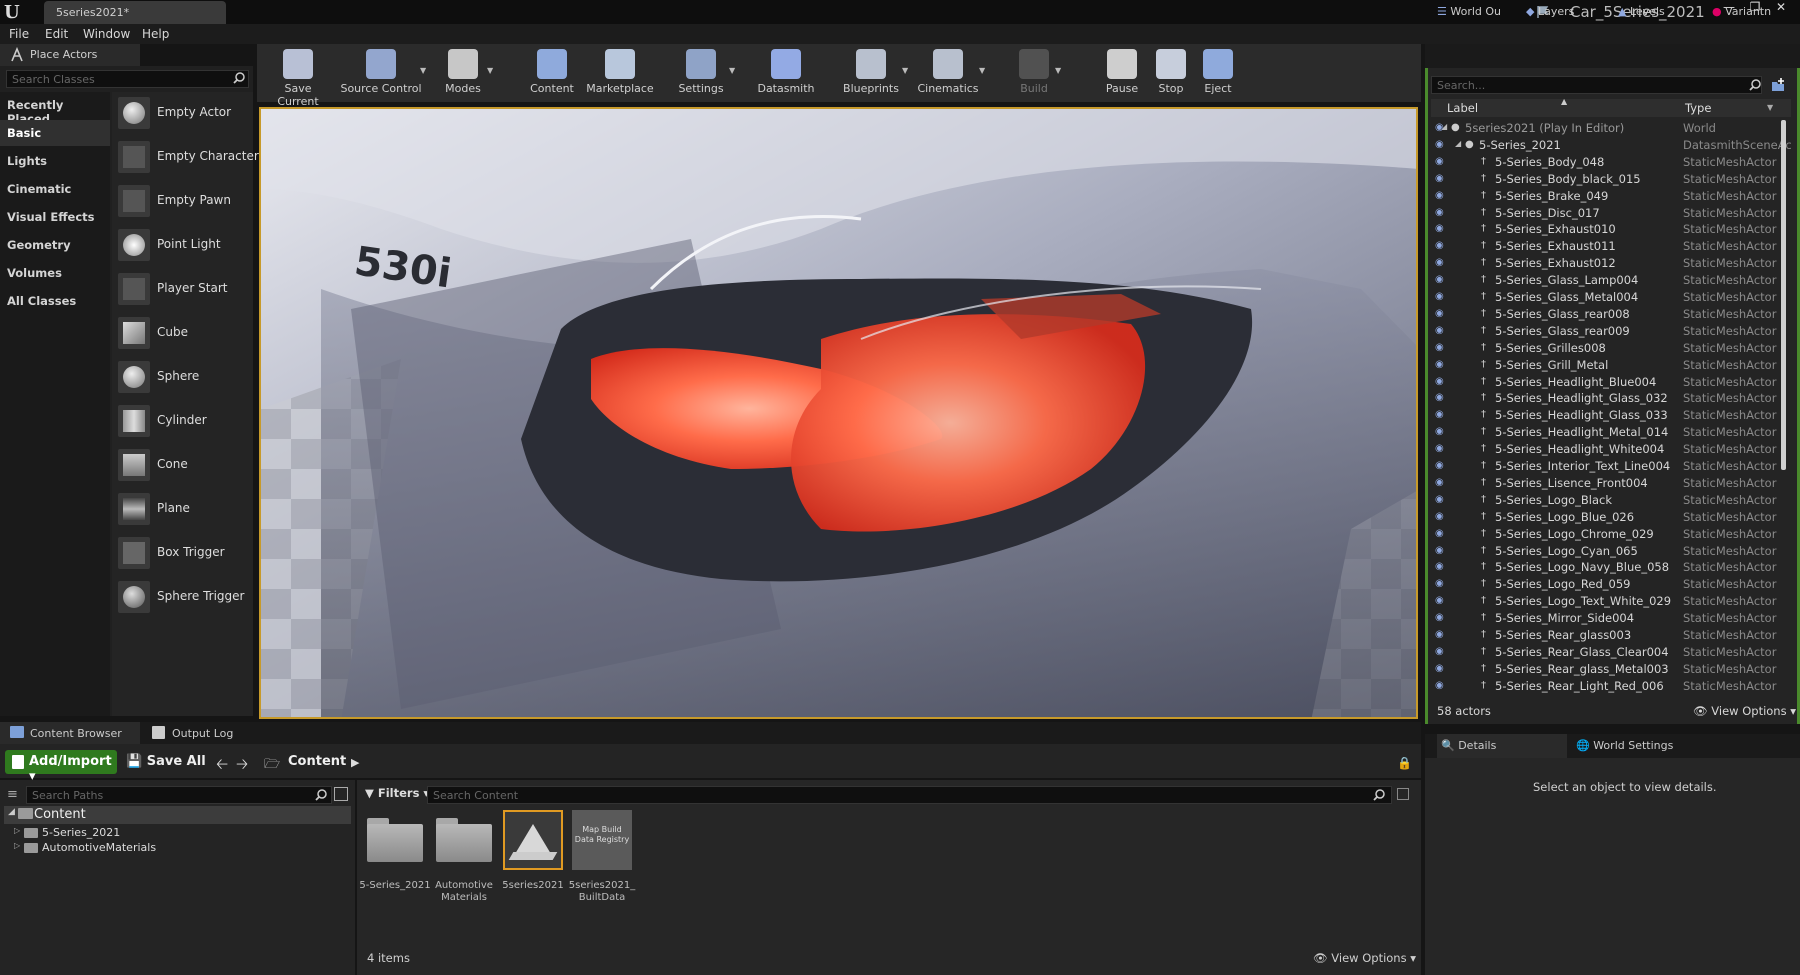 Image resolution: width=1800 pixels, height=975 pixels. What do you see at coordinates (182, 510) in the screenshot?
I see `actor-item-plane: Plane` at bounding box center [182, 510].